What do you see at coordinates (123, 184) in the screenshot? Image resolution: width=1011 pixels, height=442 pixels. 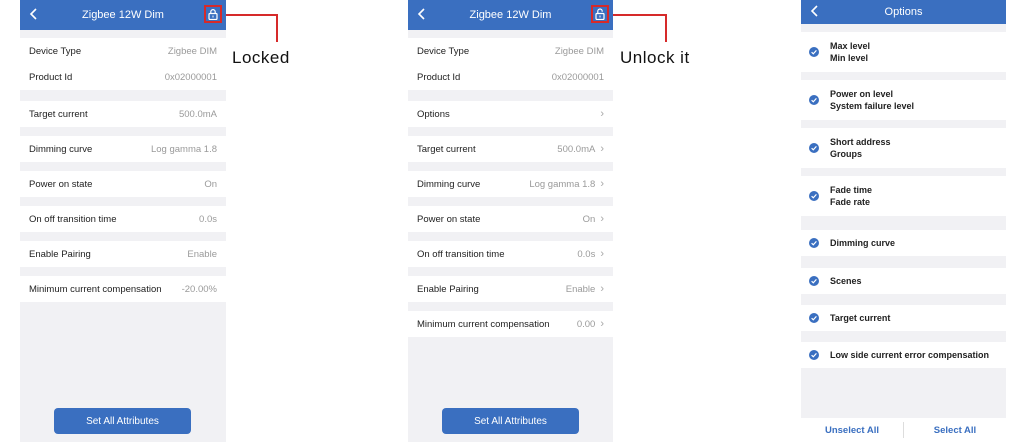 I see `settings-row-power-on-state: Power on state On` at bounding box center [123, 184].